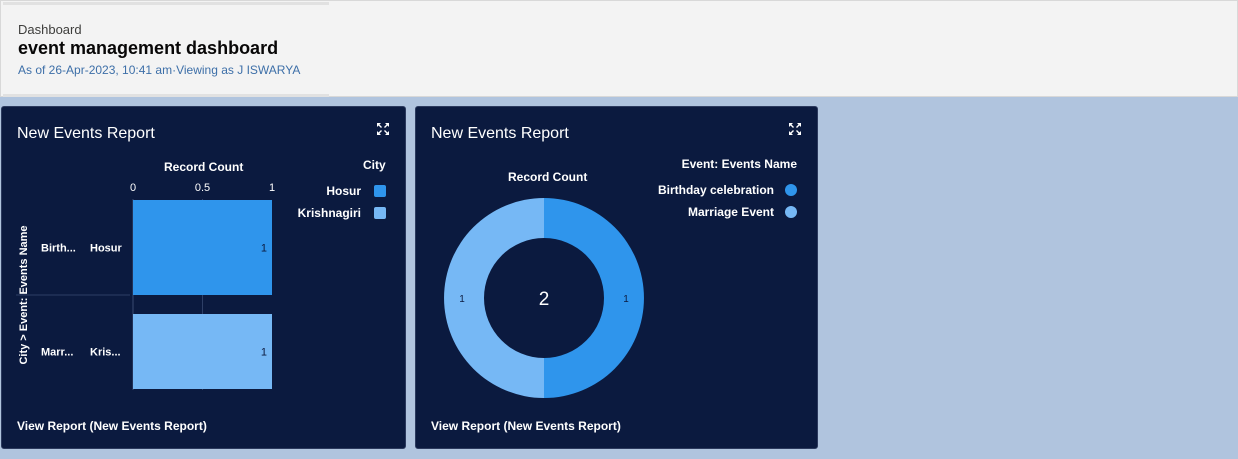  Describe the element at coordinates (374, 165) in the screenshot. I see `legend-title: City` at that location.